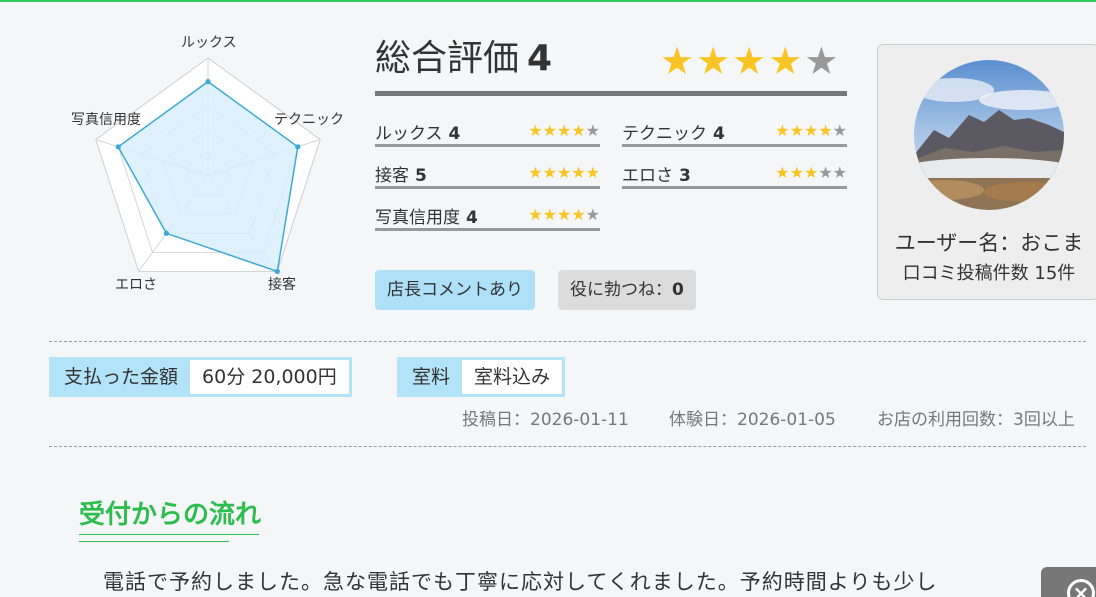 This screenshot has height=597, width=1096. What do you see at coordinates (487, 132) in the screenshot?
I see `subrating-looks: ルックス 4 ★★★★★` at bounding box center [487, 132].